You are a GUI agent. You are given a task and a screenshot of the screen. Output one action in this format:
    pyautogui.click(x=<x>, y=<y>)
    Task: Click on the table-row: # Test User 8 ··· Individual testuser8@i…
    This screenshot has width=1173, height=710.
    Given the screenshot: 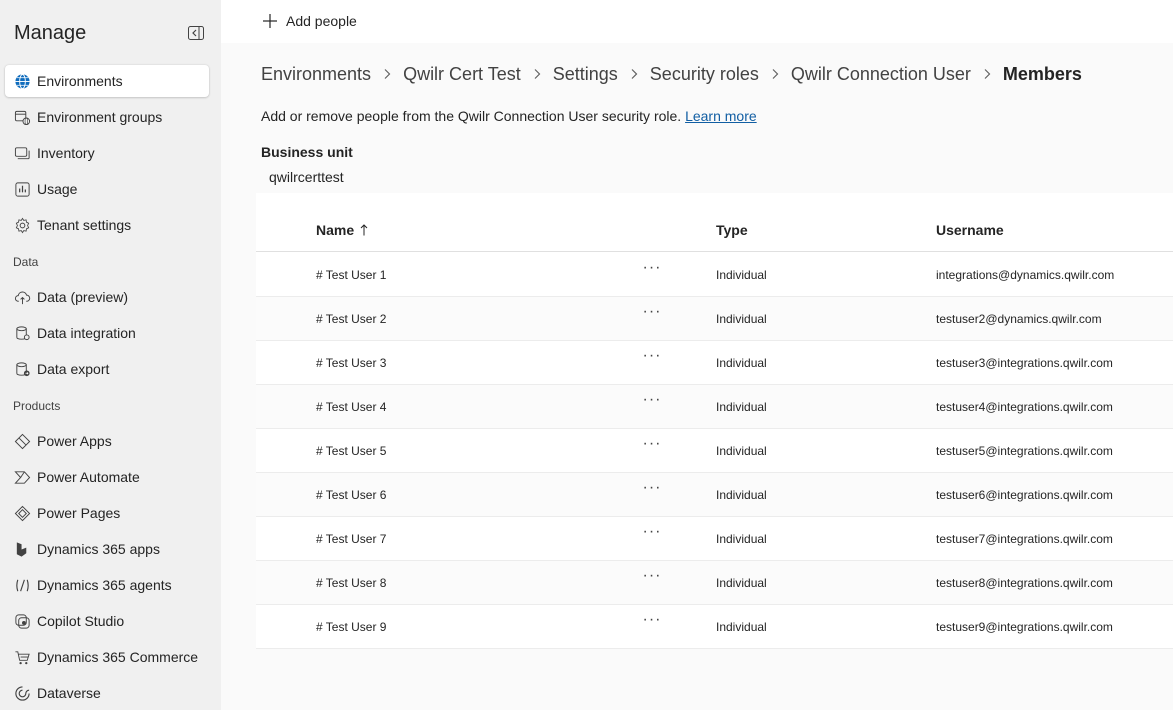 What is the action you would take?
    pyautogui.click(x=714, y=583)
    